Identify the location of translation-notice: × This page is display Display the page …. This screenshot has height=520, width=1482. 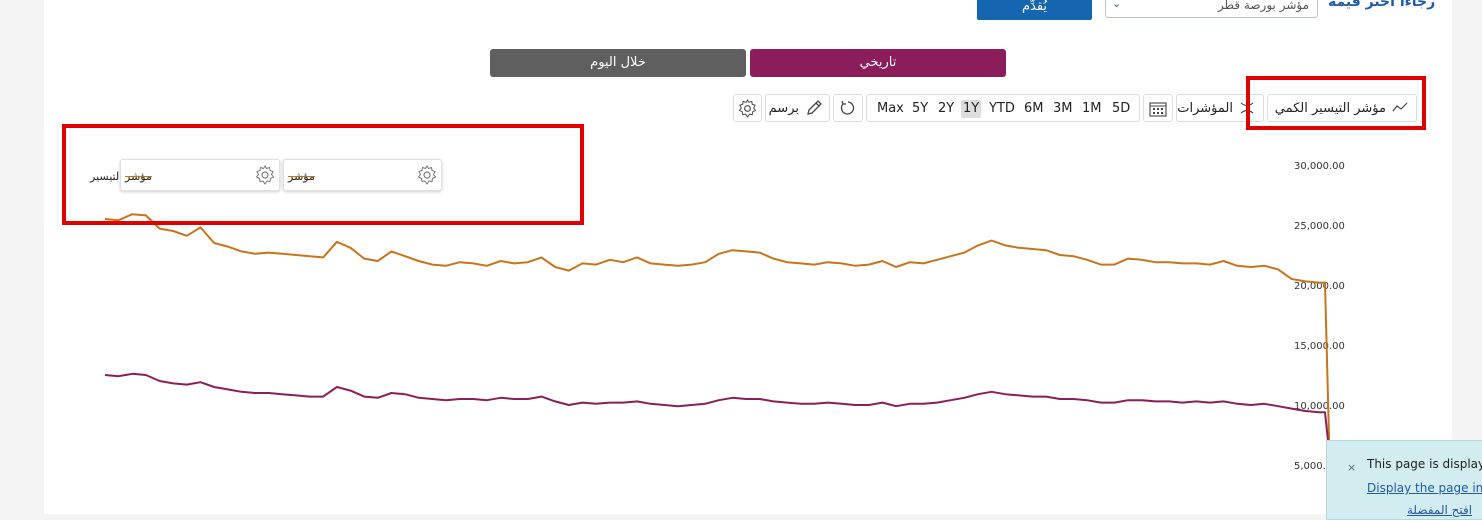
(1404, 480).